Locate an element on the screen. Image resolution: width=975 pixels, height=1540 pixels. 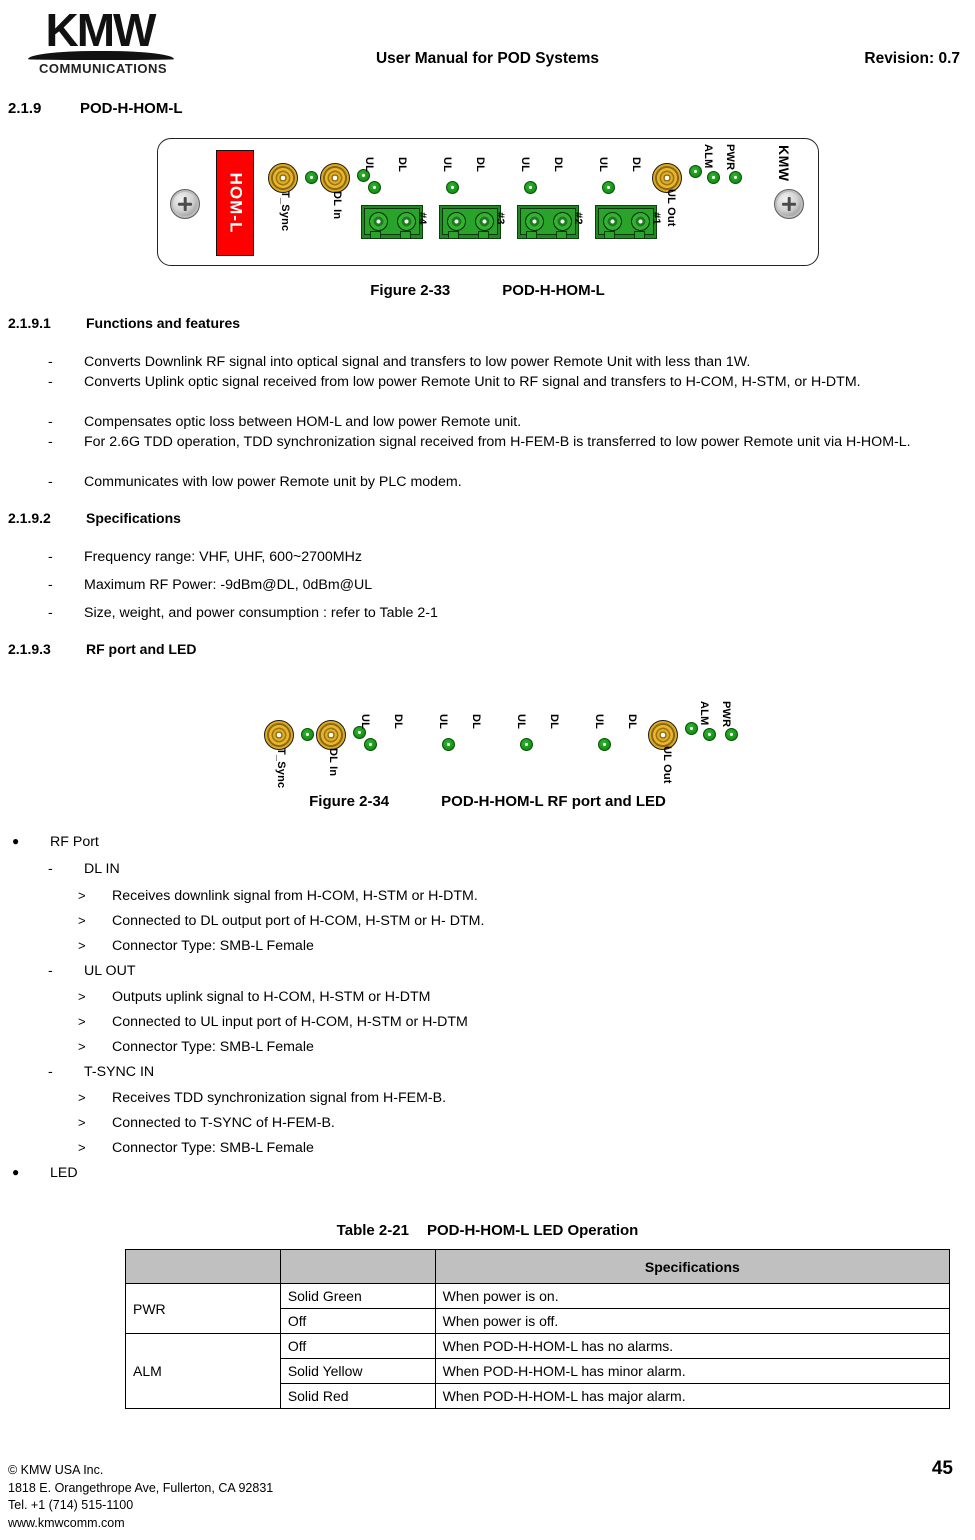
table-cell-state: Off is located at coordinates (357, 1346).